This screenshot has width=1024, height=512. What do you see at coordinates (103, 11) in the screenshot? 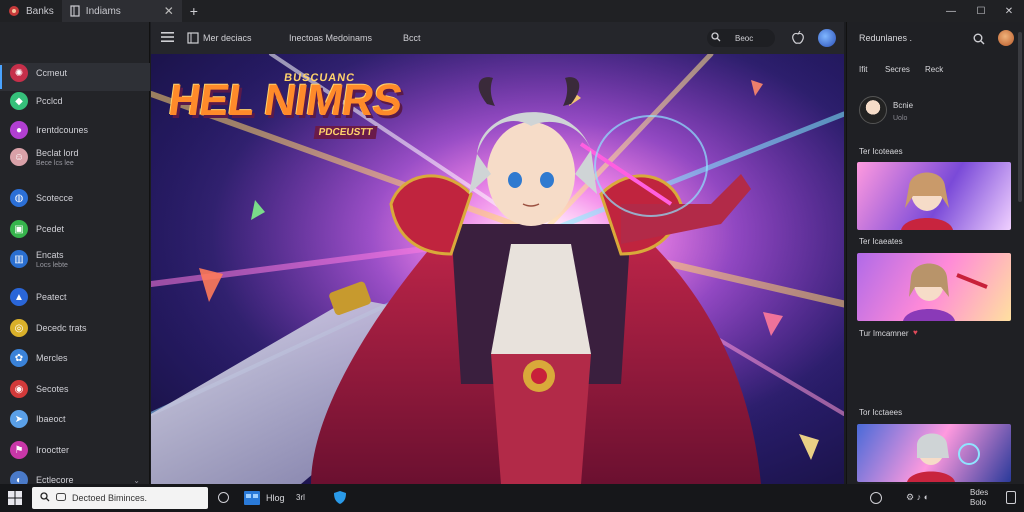
I see `tab-label: Indiams` at bounding box center [103, 11].